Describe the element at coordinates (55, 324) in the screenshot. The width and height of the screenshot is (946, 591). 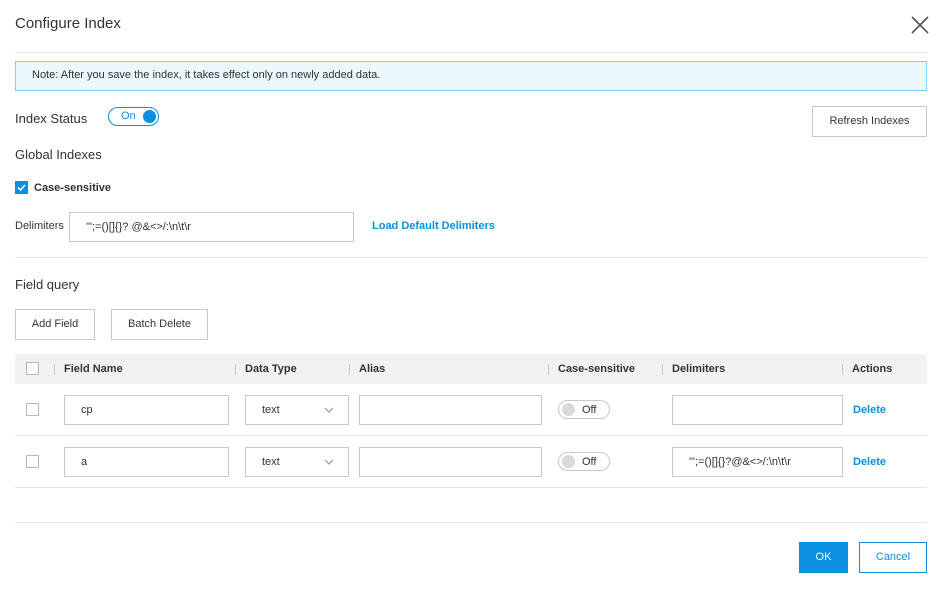
I see `add-field-button: Add Field` at that location.